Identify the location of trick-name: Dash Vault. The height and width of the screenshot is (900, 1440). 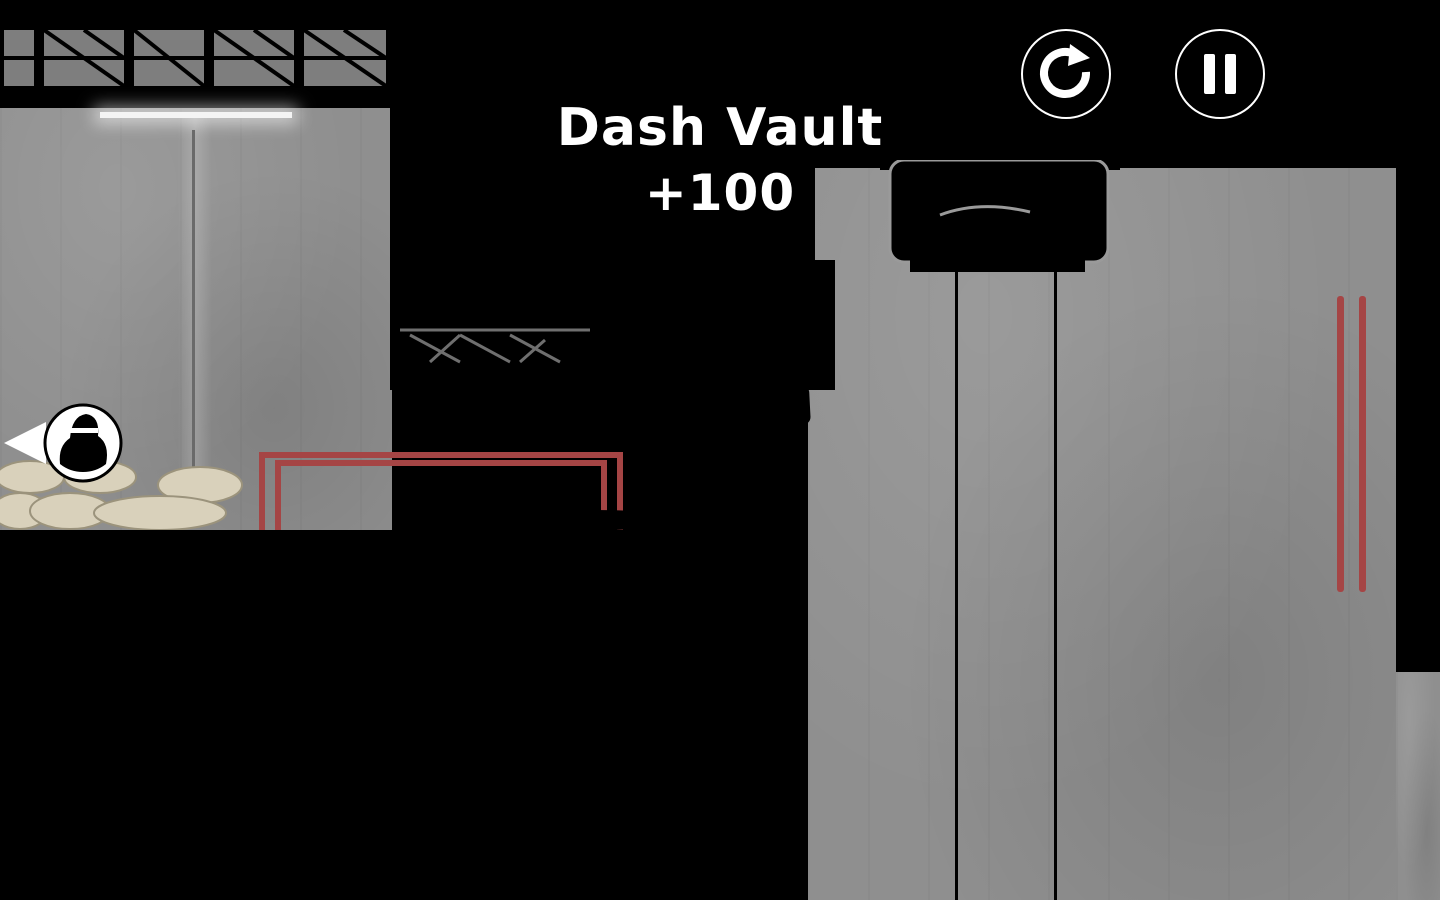
(720, 128).